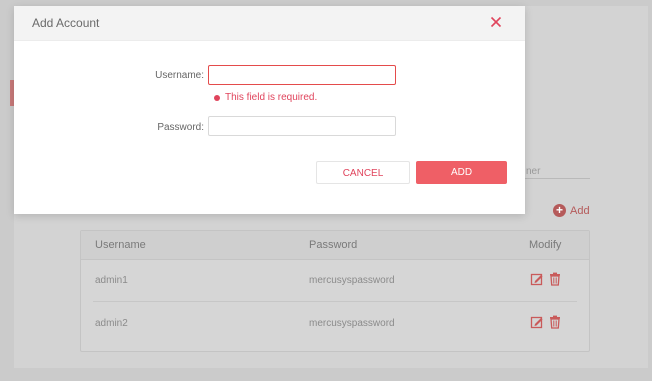  I want to click on add-account-link: + Add, so click(571, 210).